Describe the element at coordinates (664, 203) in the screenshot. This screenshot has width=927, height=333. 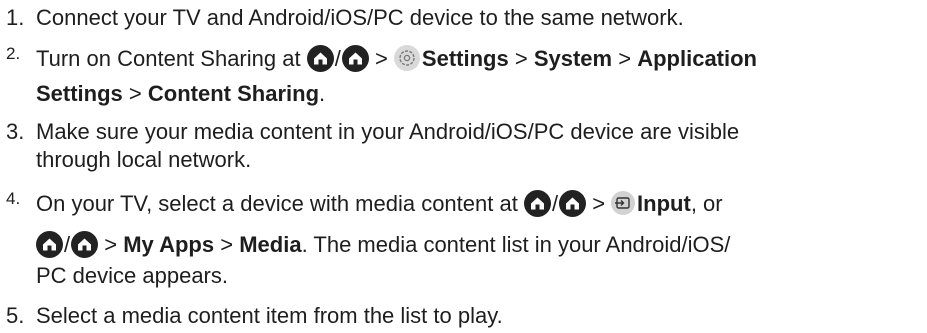
I see `input-label: Input` at that location.